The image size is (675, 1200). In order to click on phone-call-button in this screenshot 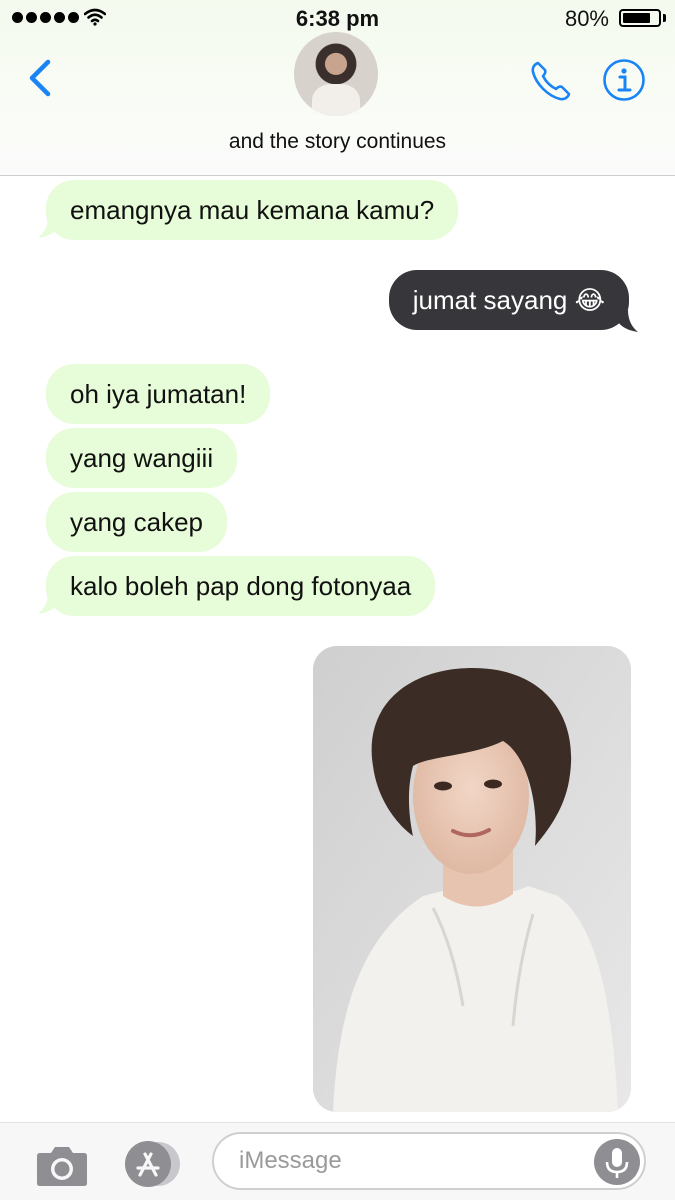, I will do `click(551, 81)`.